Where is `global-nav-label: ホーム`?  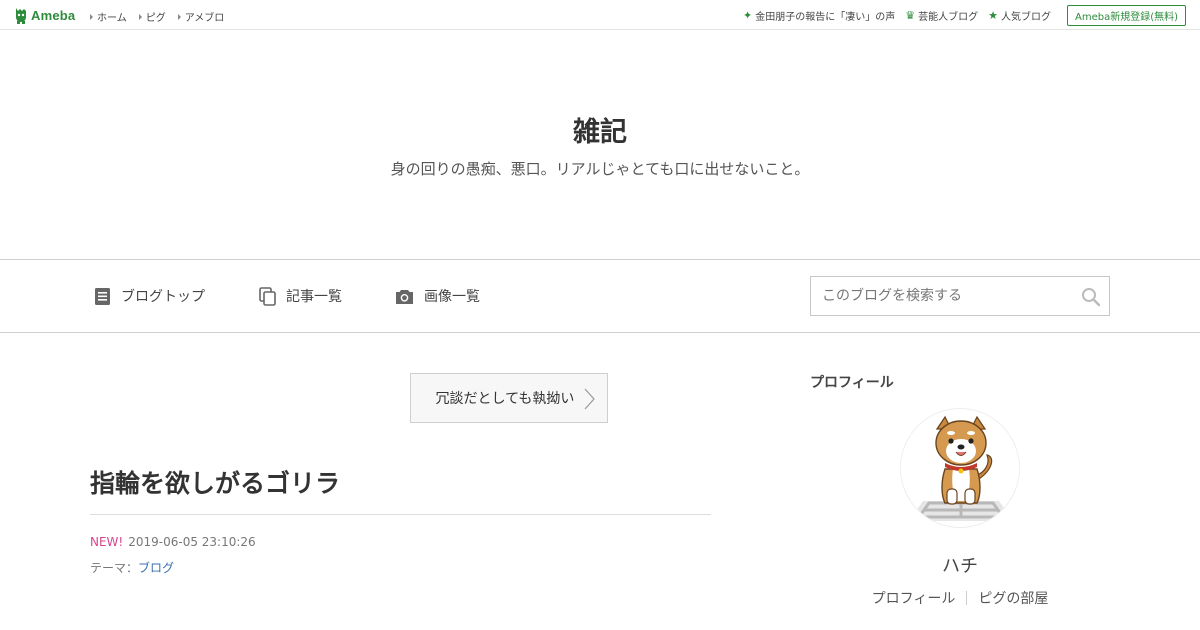
global-nav-label: ホーム is located at coordinates (112, 18).